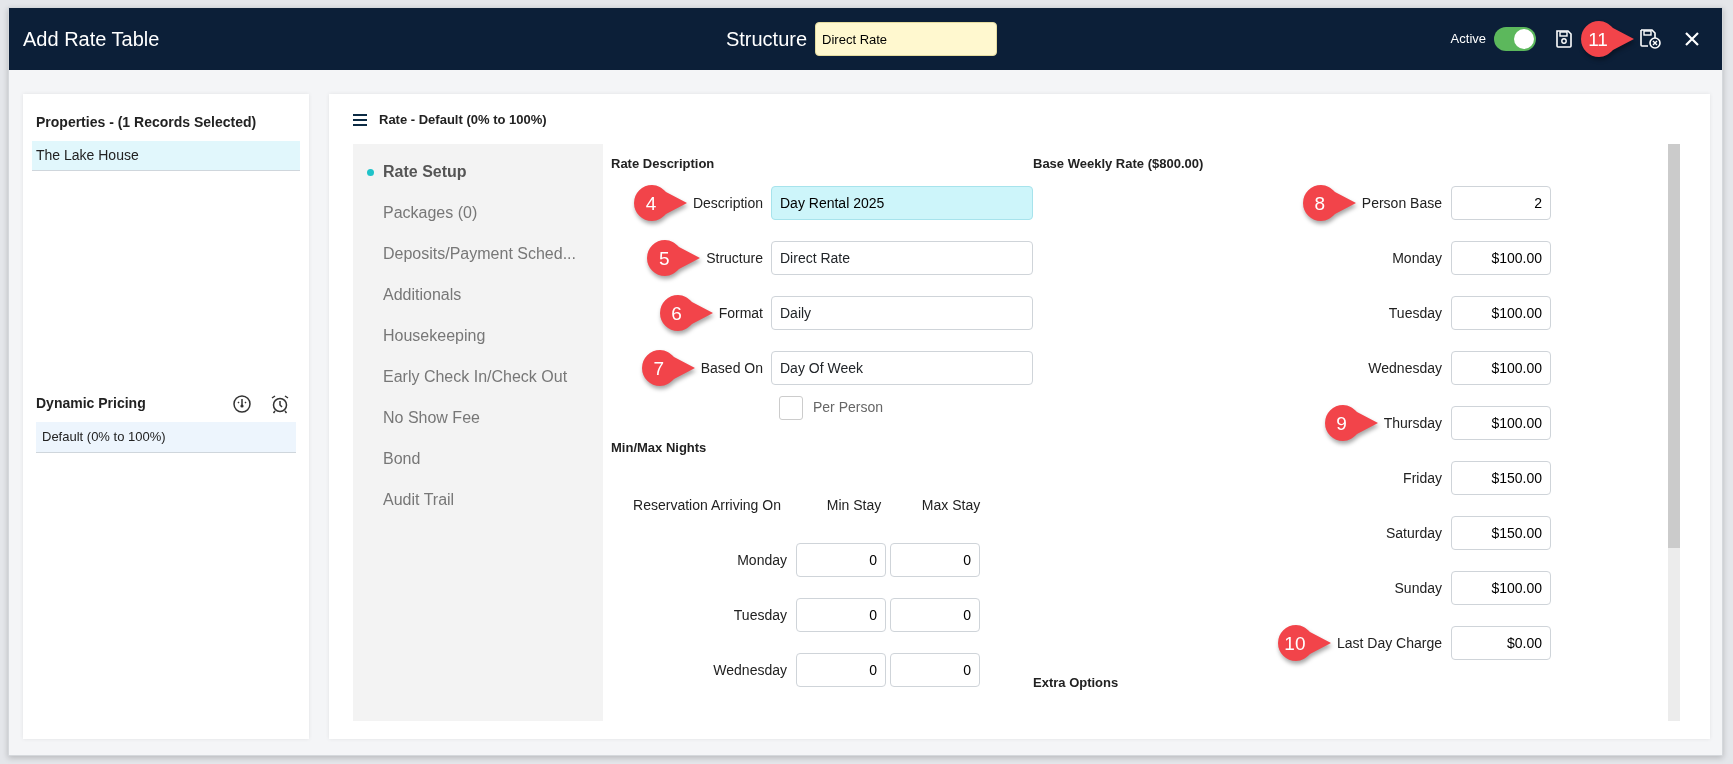 The image size is (1733, 764). What do you see at coordinates (1468, 39) in the screenshot?
I see `active-label: Active` at bounding box center [1468, 39].